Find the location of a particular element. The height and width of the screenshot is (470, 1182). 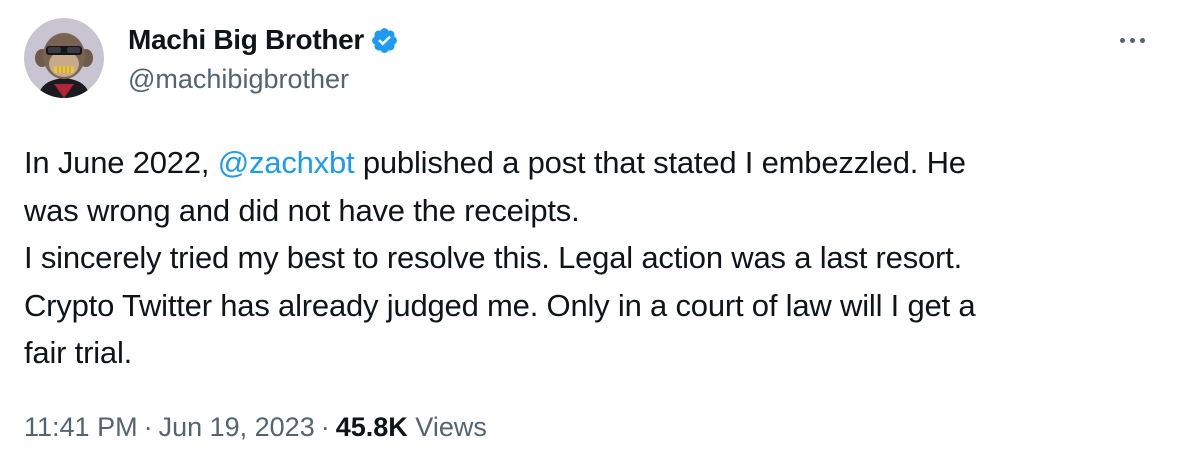

tweet-time: 11:41 PM is located at coordinates (81, 427).